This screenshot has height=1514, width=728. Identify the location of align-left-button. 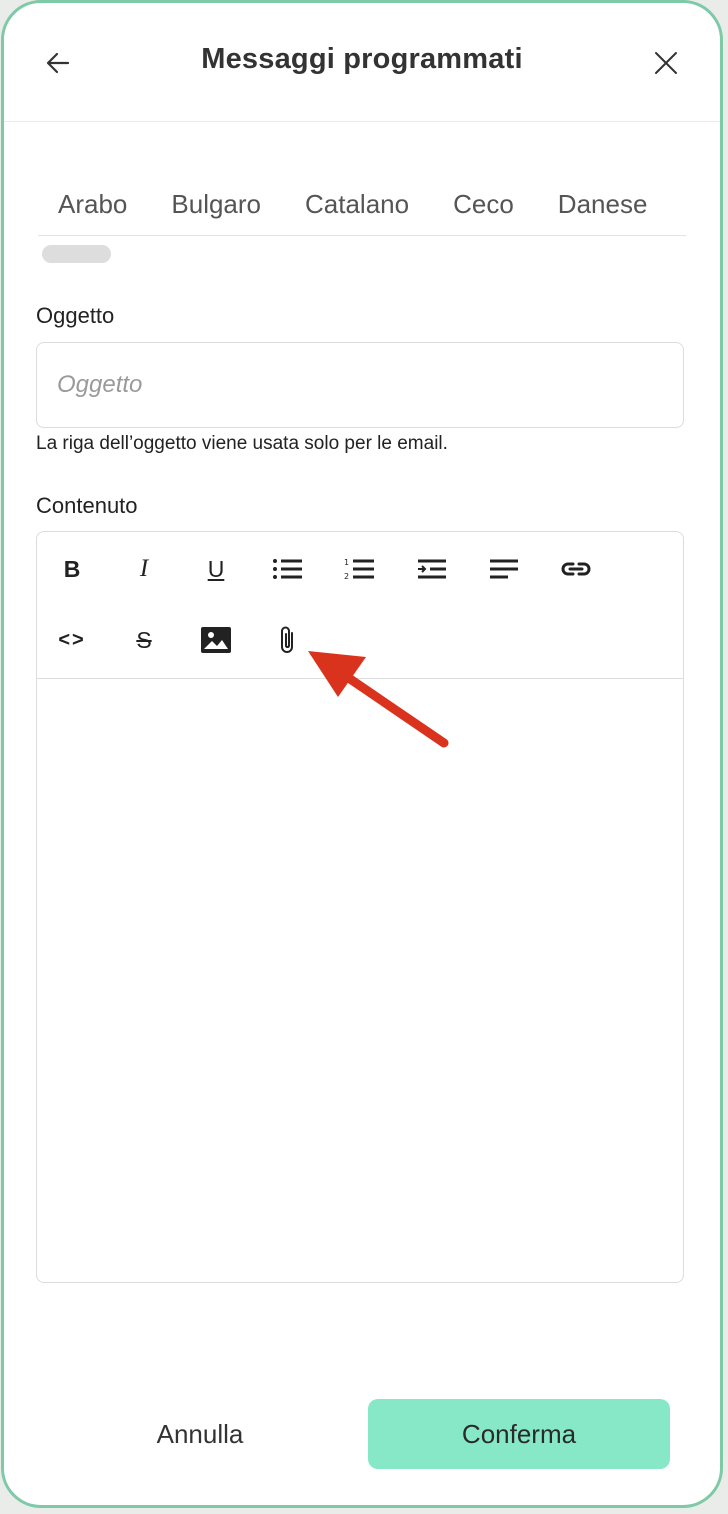
(504, 569).